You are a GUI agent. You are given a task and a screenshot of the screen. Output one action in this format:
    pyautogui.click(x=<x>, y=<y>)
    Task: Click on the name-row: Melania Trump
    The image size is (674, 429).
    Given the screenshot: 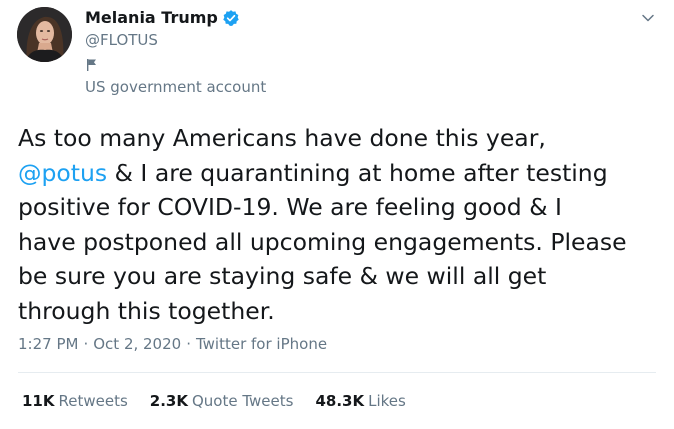 What is the action you would take?
    pyautogui.click(x=162, y=17)
    